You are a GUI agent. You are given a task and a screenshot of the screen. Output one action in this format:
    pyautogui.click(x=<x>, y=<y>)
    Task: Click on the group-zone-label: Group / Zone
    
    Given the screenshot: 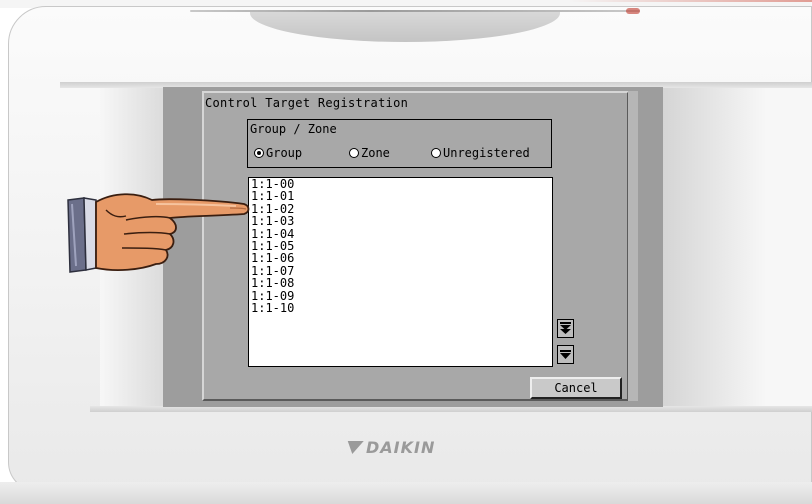 What is the action you would take?
    pyautogui.click(x=293, y=129)
    